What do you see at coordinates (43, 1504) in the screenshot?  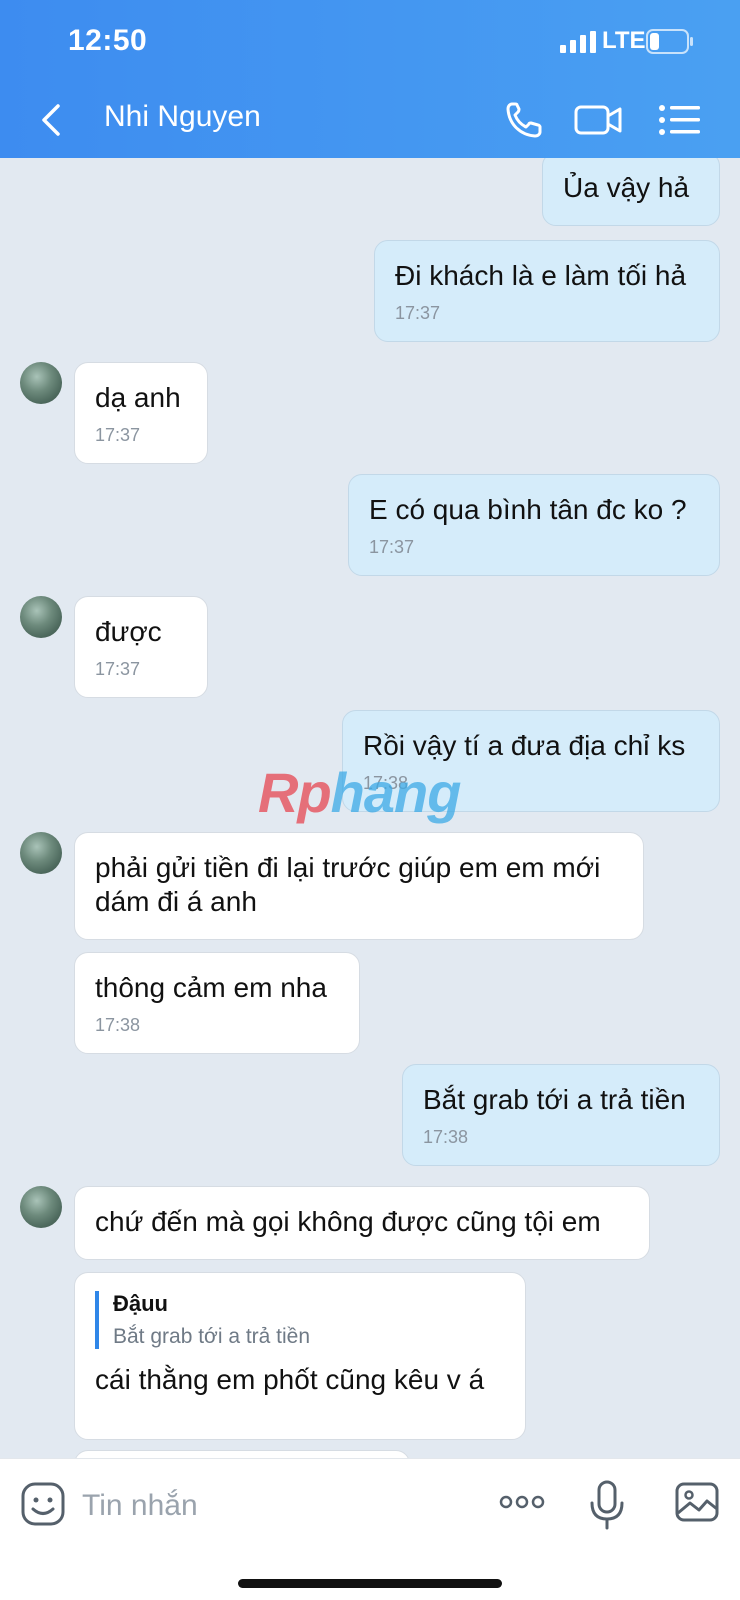 I see `sticker-emoji-icon` at bounding box center [43, 1504].